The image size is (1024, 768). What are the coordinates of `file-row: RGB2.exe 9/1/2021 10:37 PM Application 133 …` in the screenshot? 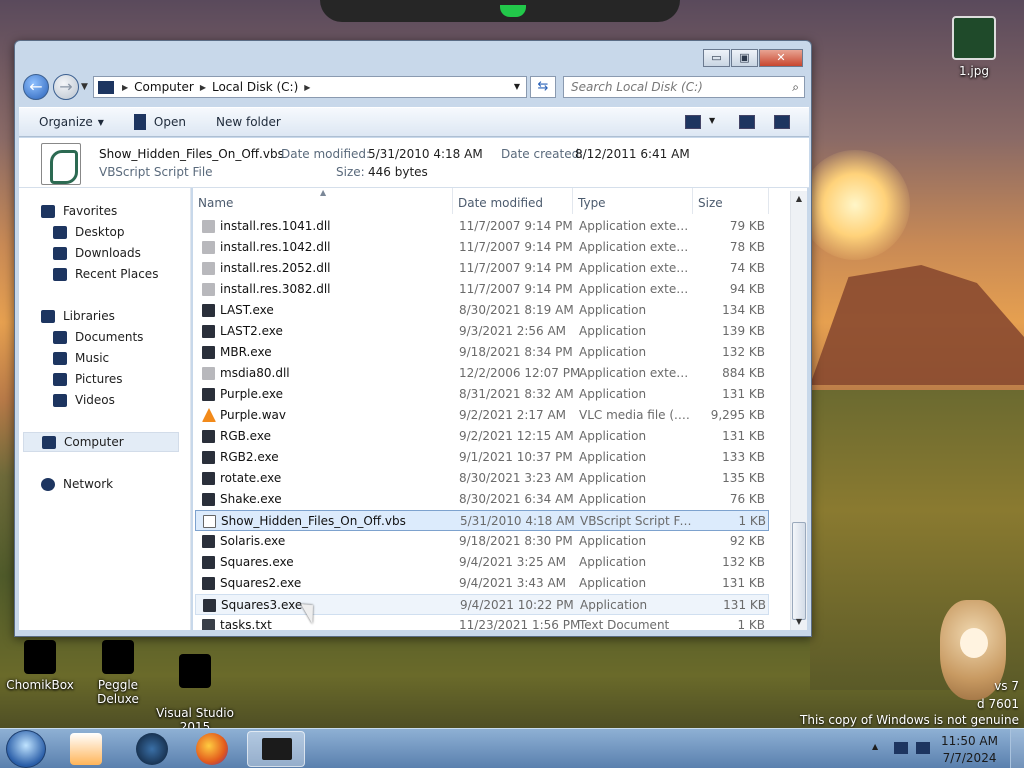 It's located at (482, 457).